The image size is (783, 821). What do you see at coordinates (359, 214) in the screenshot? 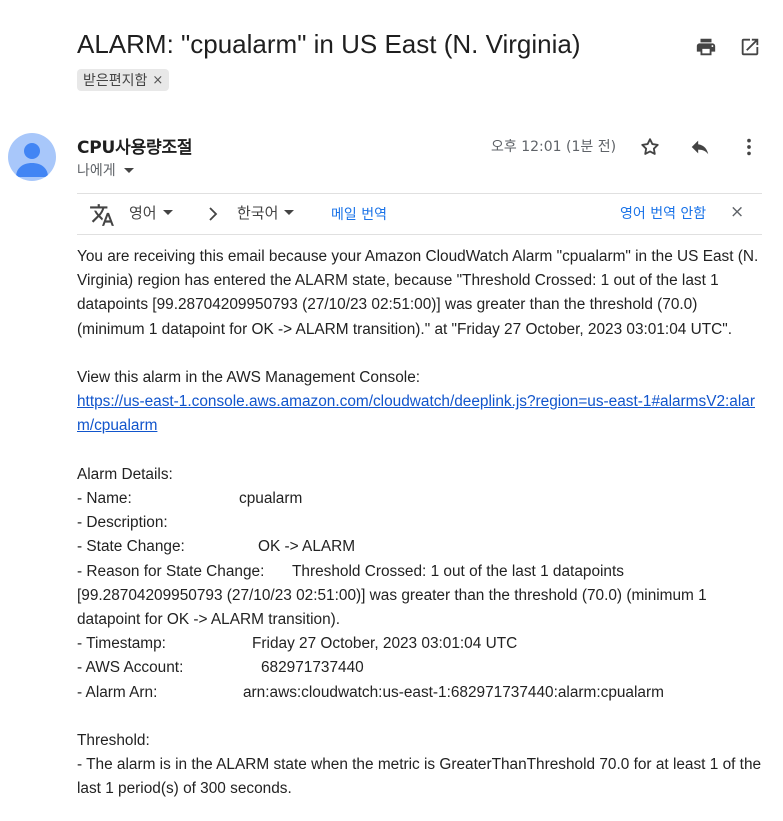
I see `translate-message-link: 메일 번역` at bounding box center [359, 214].